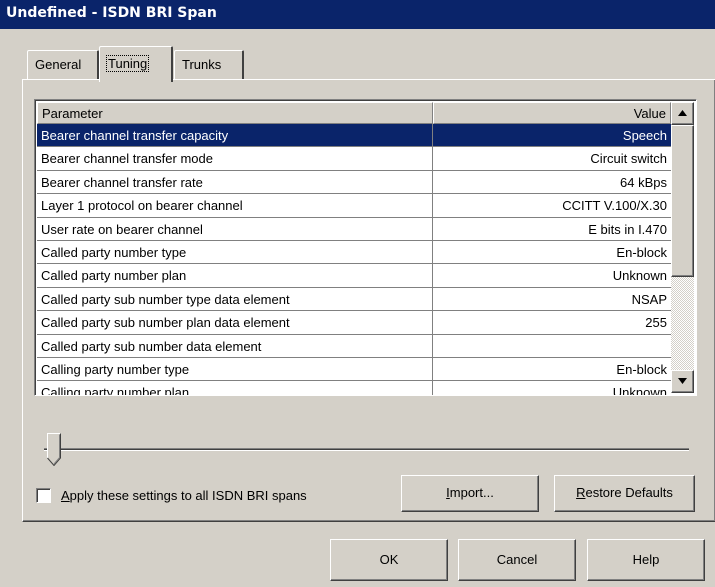  What do you see at coordinates (552, 159) in the screenshot?
I see `value-cell: Circuit switch` at bounding box center [552, 159].